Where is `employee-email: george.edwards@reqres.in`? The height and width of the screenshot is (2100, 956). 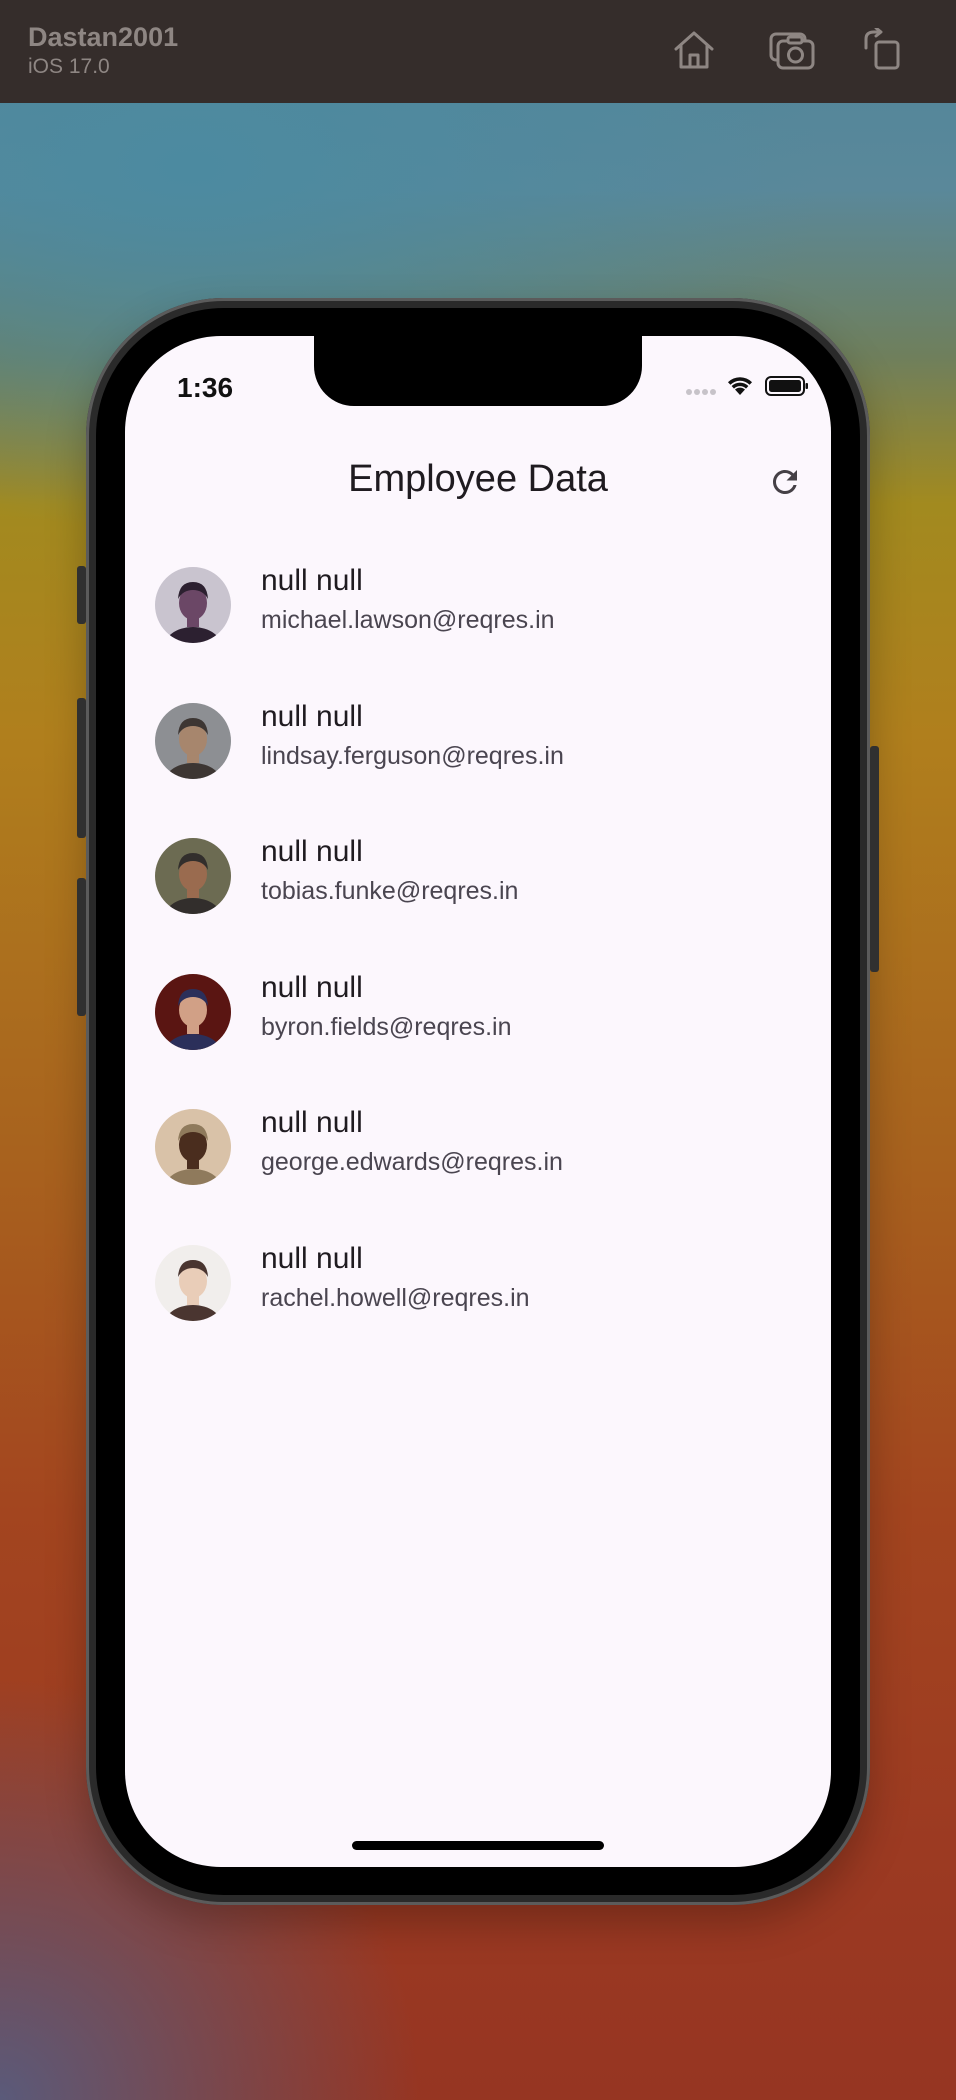 employee-email: george.edwards@reqres.in is located at coordinates (412, 1162).